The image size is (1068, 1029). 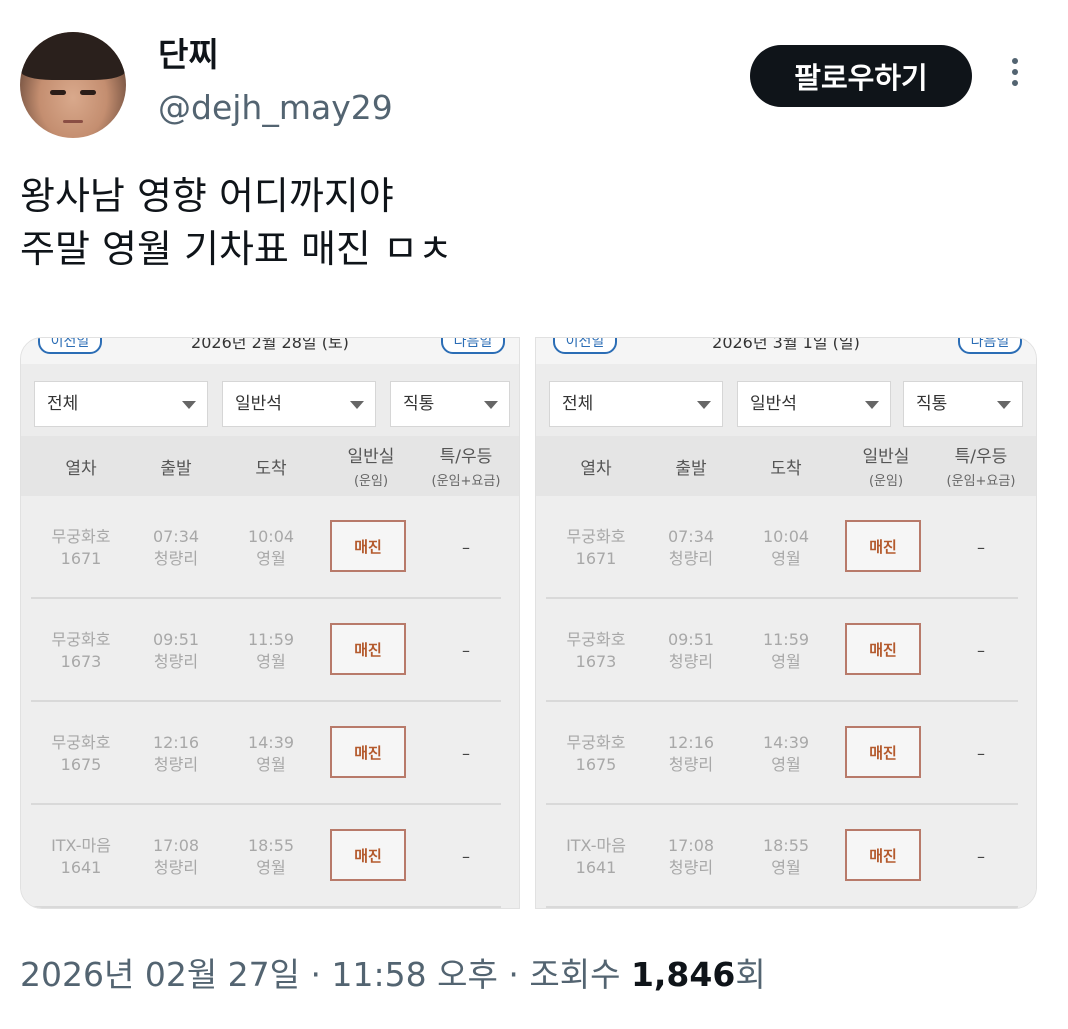 I want to click on views-label: 조회수, so click(x=575, y=974).